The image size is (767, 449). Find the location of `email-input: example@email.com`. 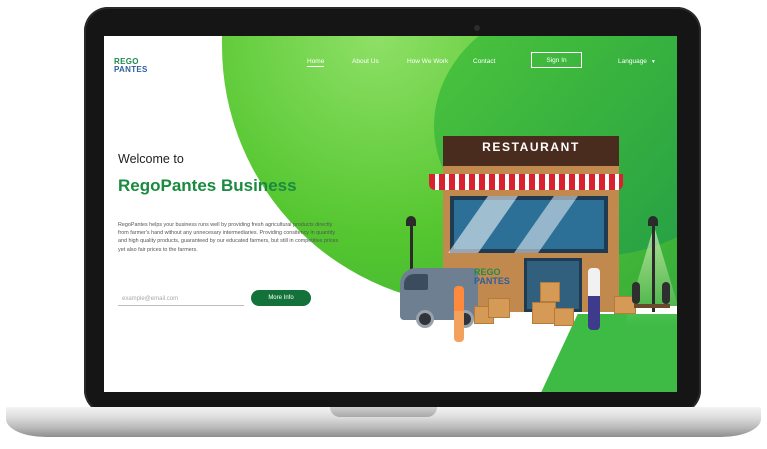

email-input: example@email.com is located at coordinates (181, 299).